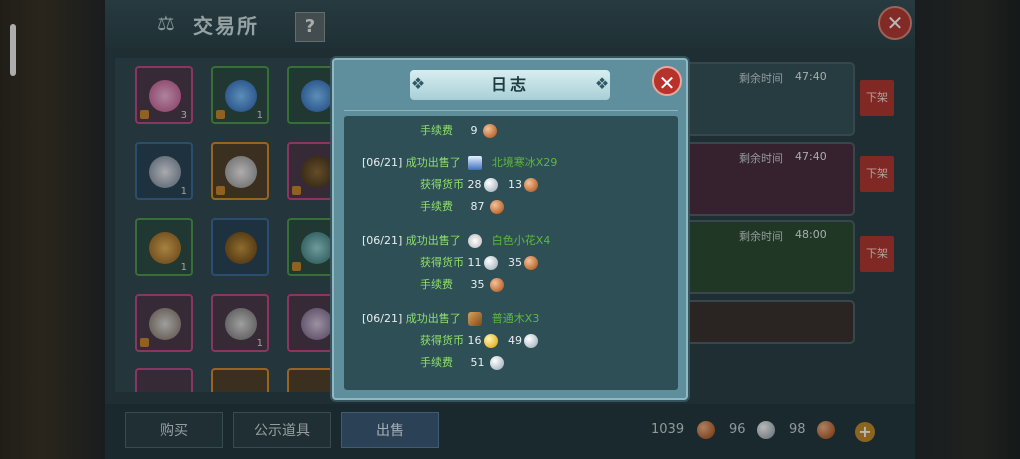 This screenshot has height=459, width=1020. I want to click on sold-item: 普通木X3, so click(515, 318).